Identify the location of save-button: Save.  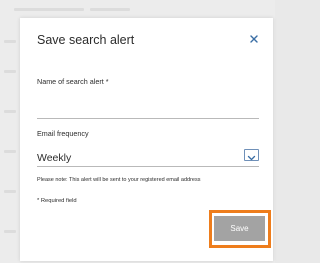
(239, 228).